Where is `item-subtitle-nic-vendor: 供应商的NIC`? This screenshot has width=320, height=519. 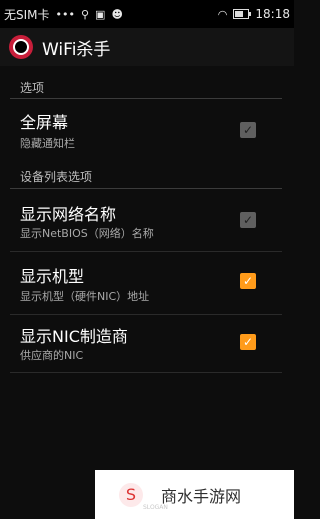
item-subtitle-nic-vendor: 供应商的NIC is located at coordinates (52, 355).